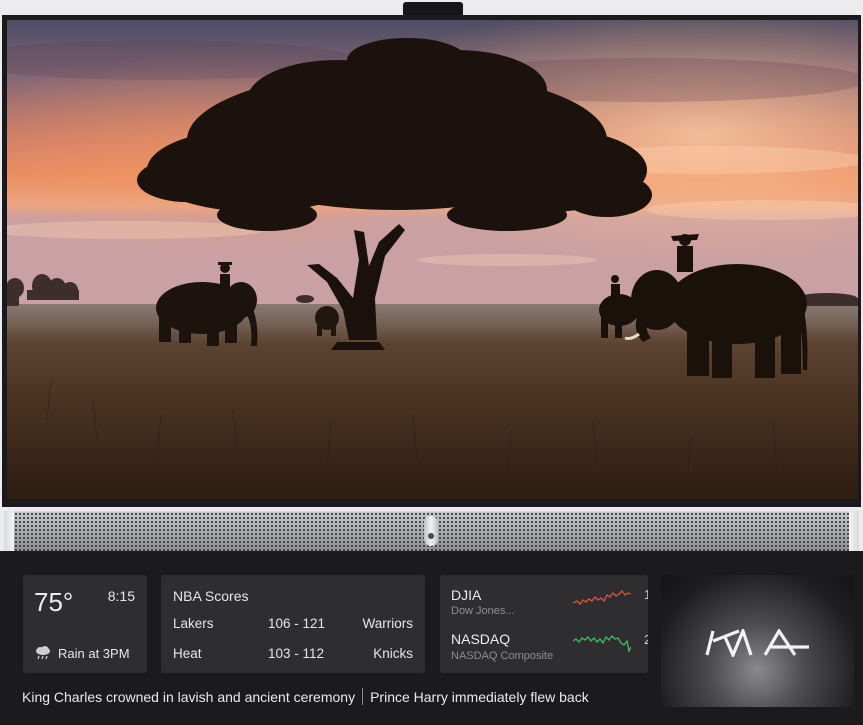  What do you see at coordinates (602, 597) in the screenshot?
I see `djia-sparkline` at bounding box center [602, 597].